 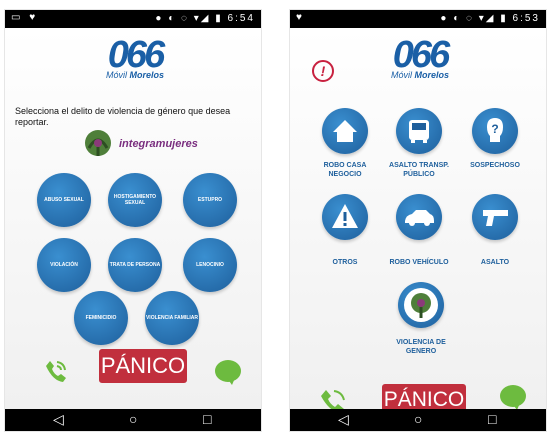 I want to click on gender-violence-emblem-icon, so click(x=421, y=305).